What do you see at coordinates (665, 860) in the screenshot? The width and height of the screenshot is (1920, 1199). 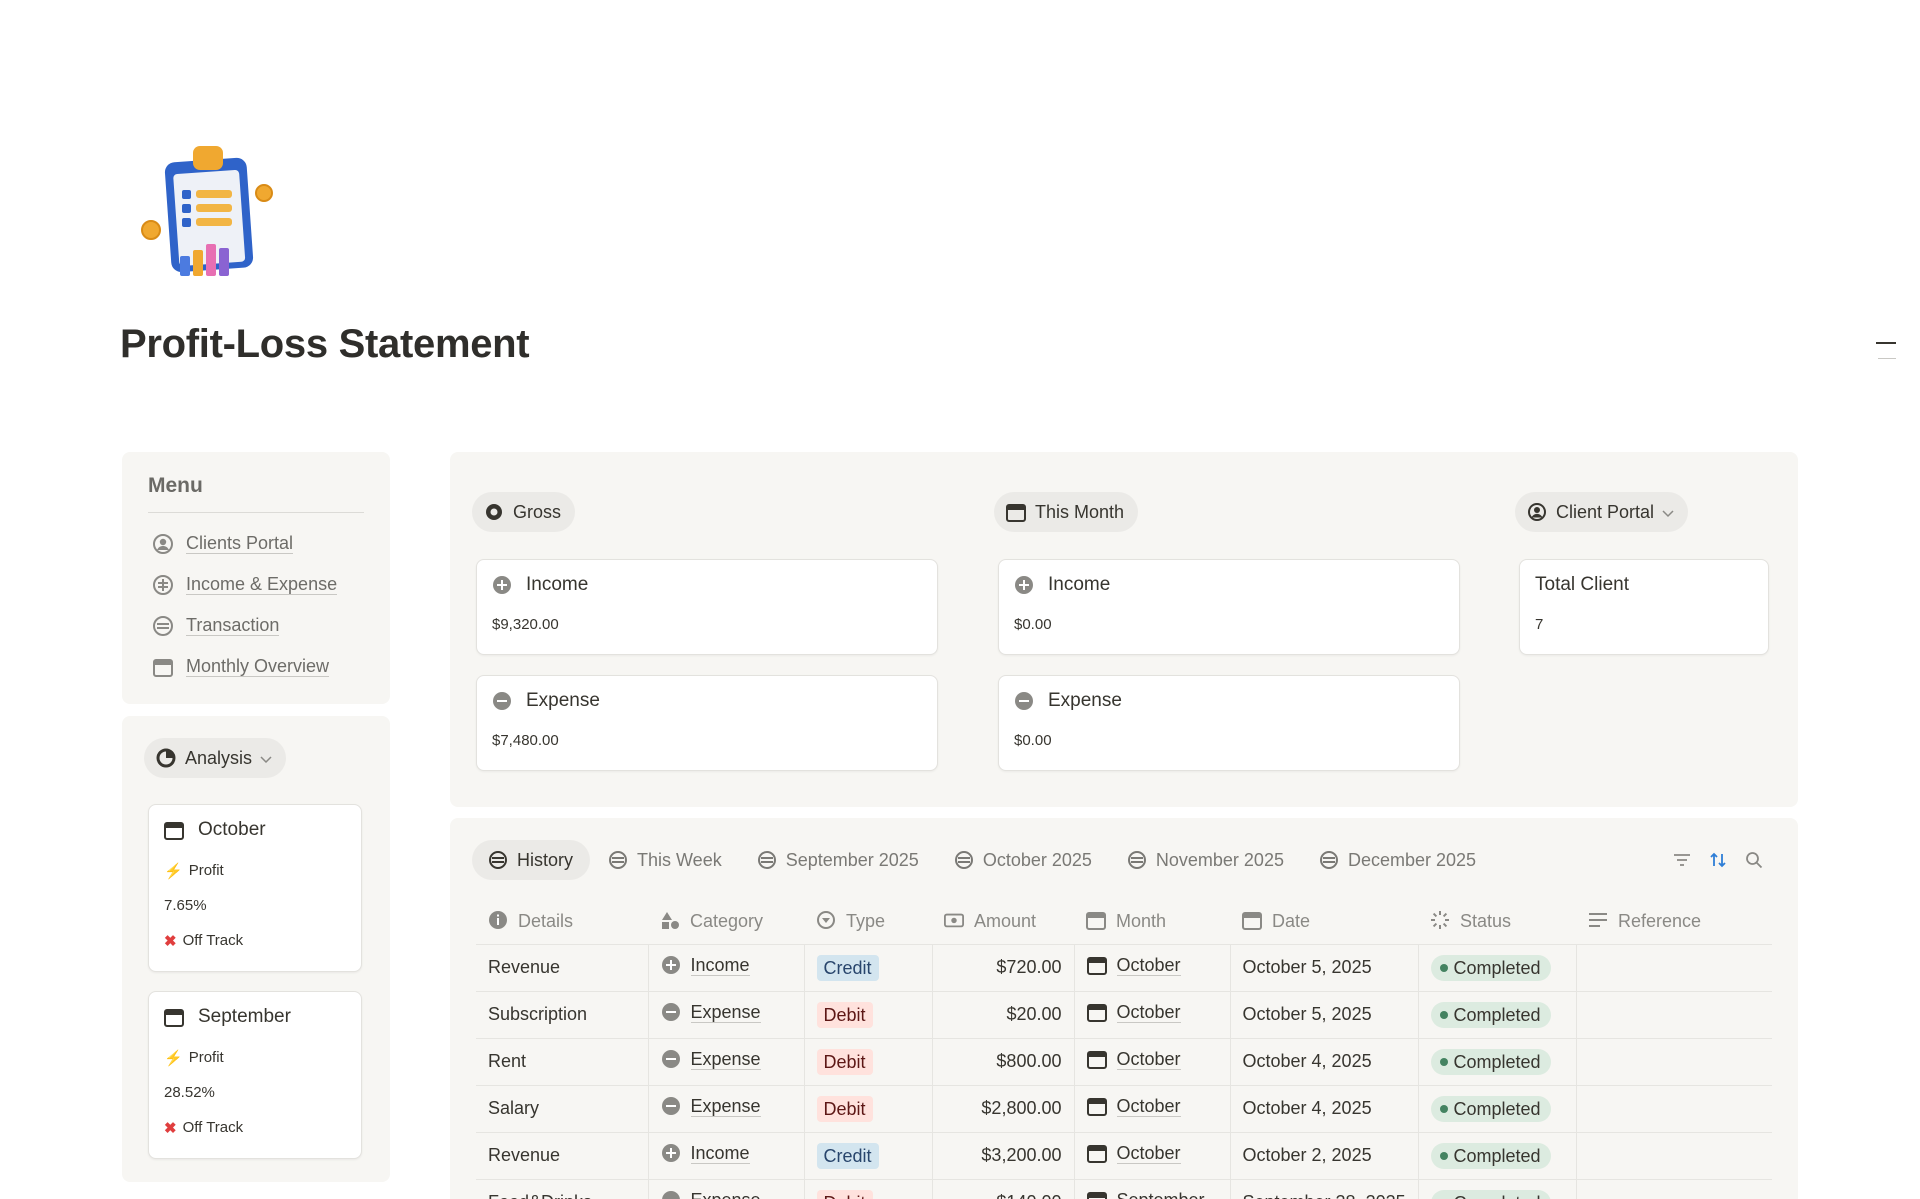 I see `tab-this-week: This Week` at bounding box center [665, 860].